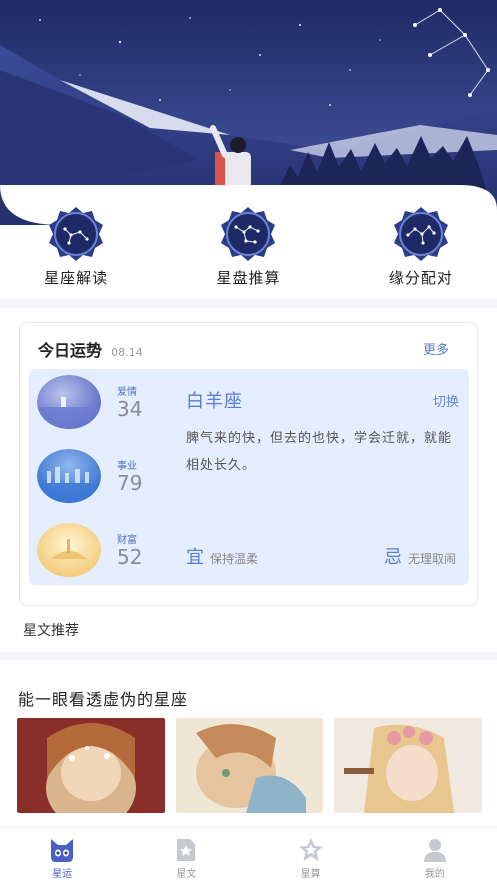 Image resolution: width=497 pixels, height=883 pixels. I want to click on suitable-text: 保持温柔, so click(234, 559).